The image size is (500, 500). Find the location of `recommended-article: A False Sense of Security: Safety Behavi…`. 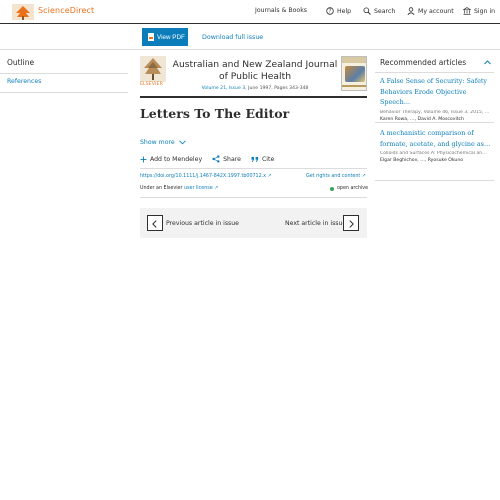

recommended-article: A False Sense of Security: Safety Behavi… is located at coordinates (436, 99).